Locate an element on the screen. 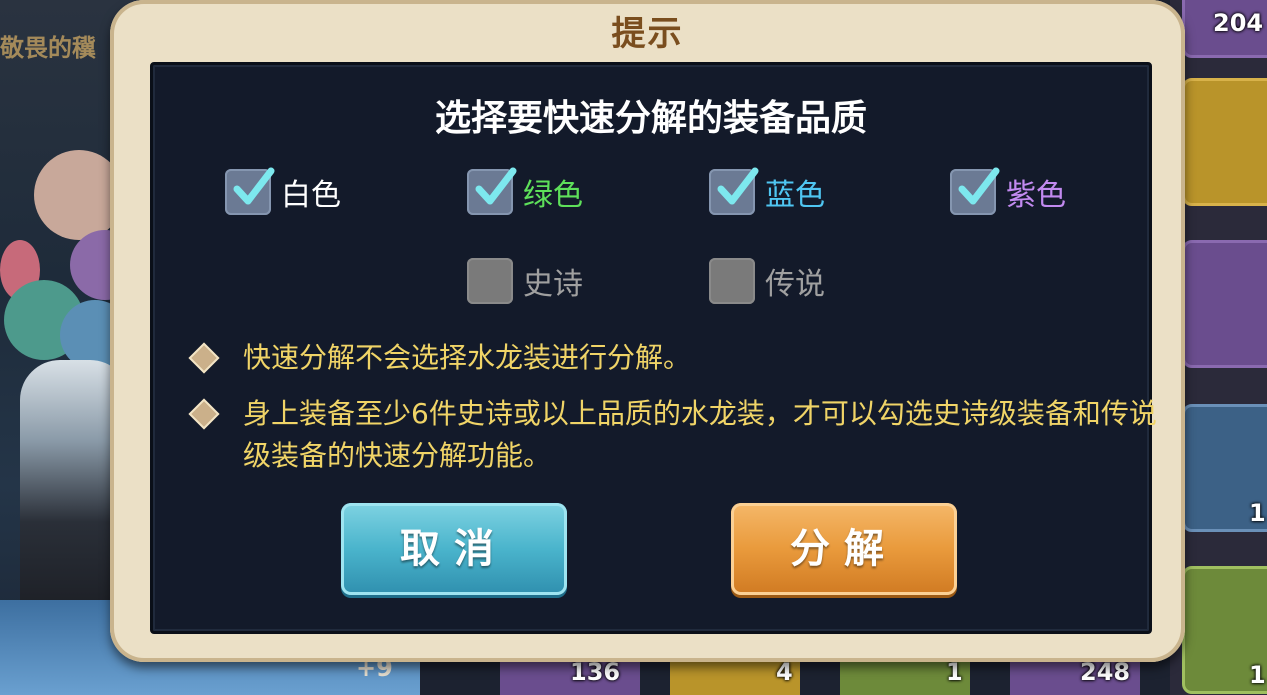 The width and height of the screenshot is (1267, 695). inventory-slot-key is located at coordinates (1224, 142).